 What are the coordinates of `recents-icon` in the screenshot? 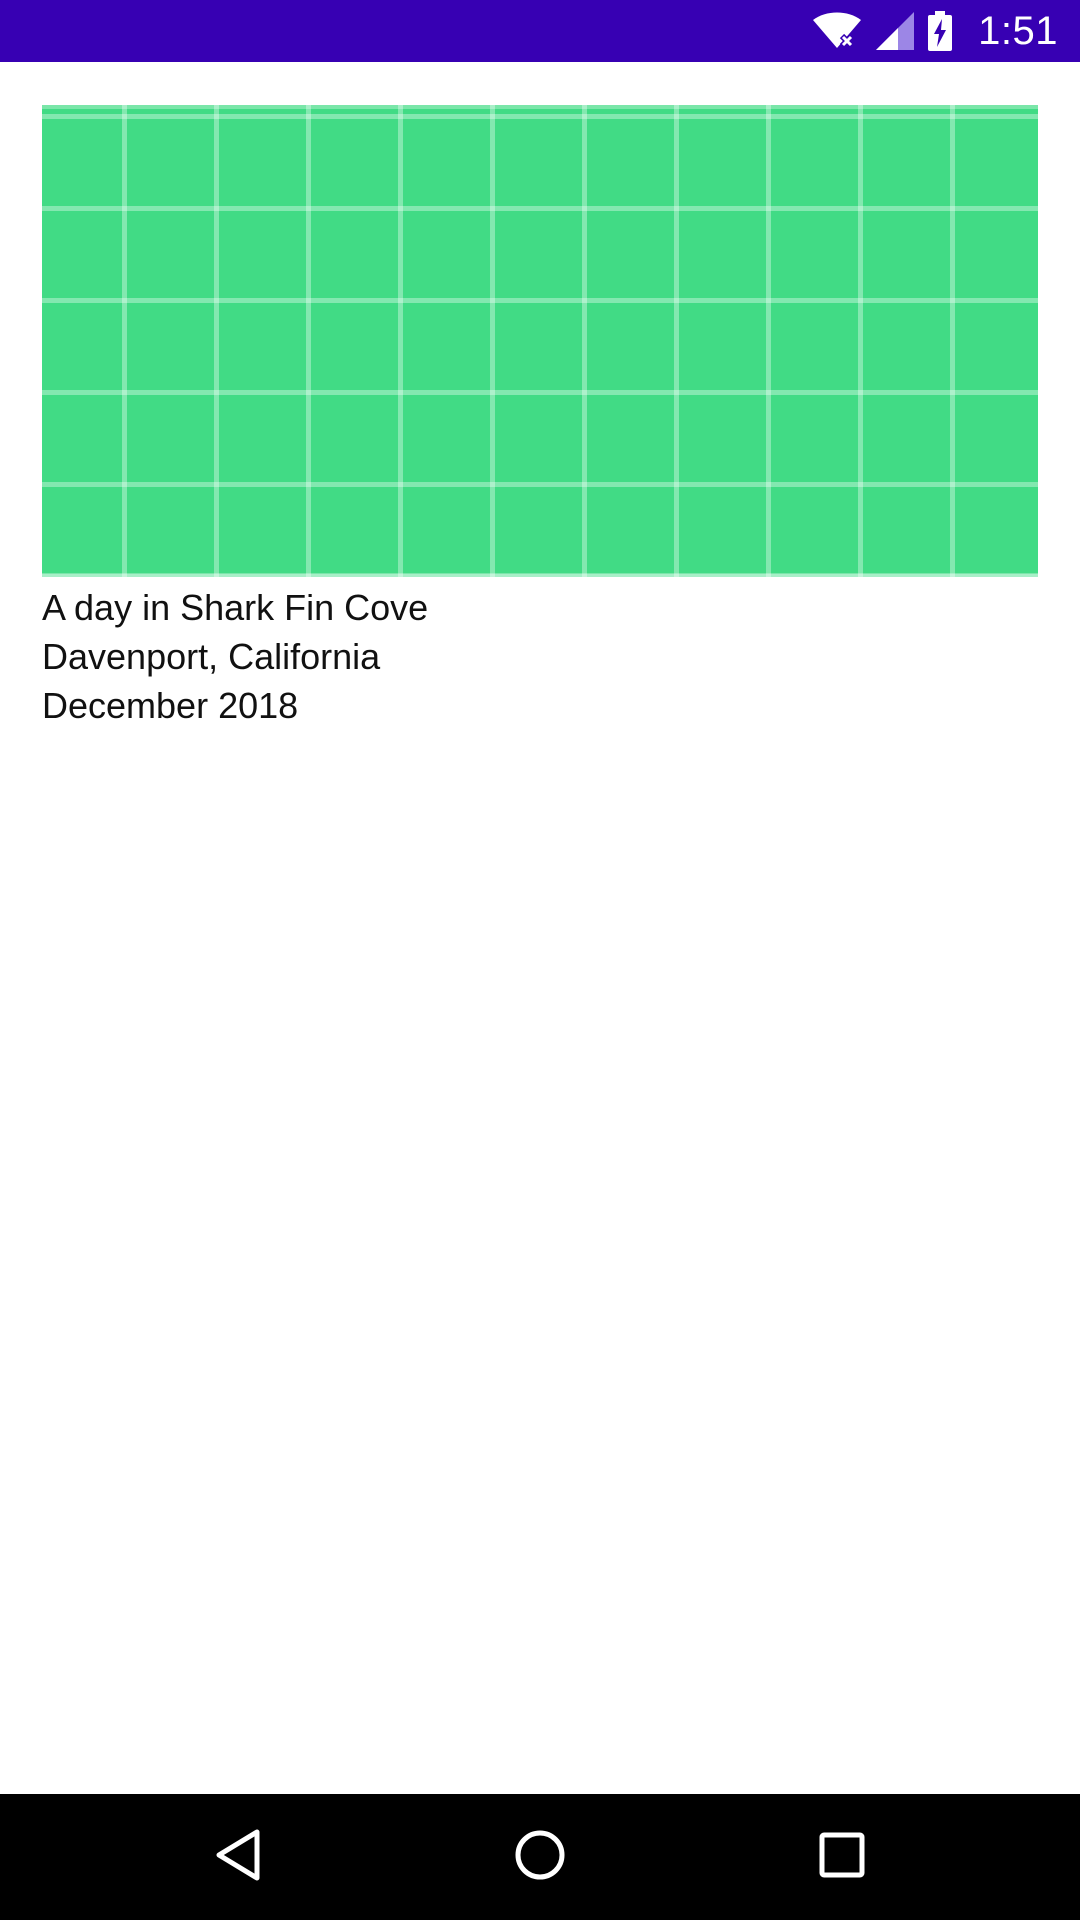 It's located at (842, 1857).